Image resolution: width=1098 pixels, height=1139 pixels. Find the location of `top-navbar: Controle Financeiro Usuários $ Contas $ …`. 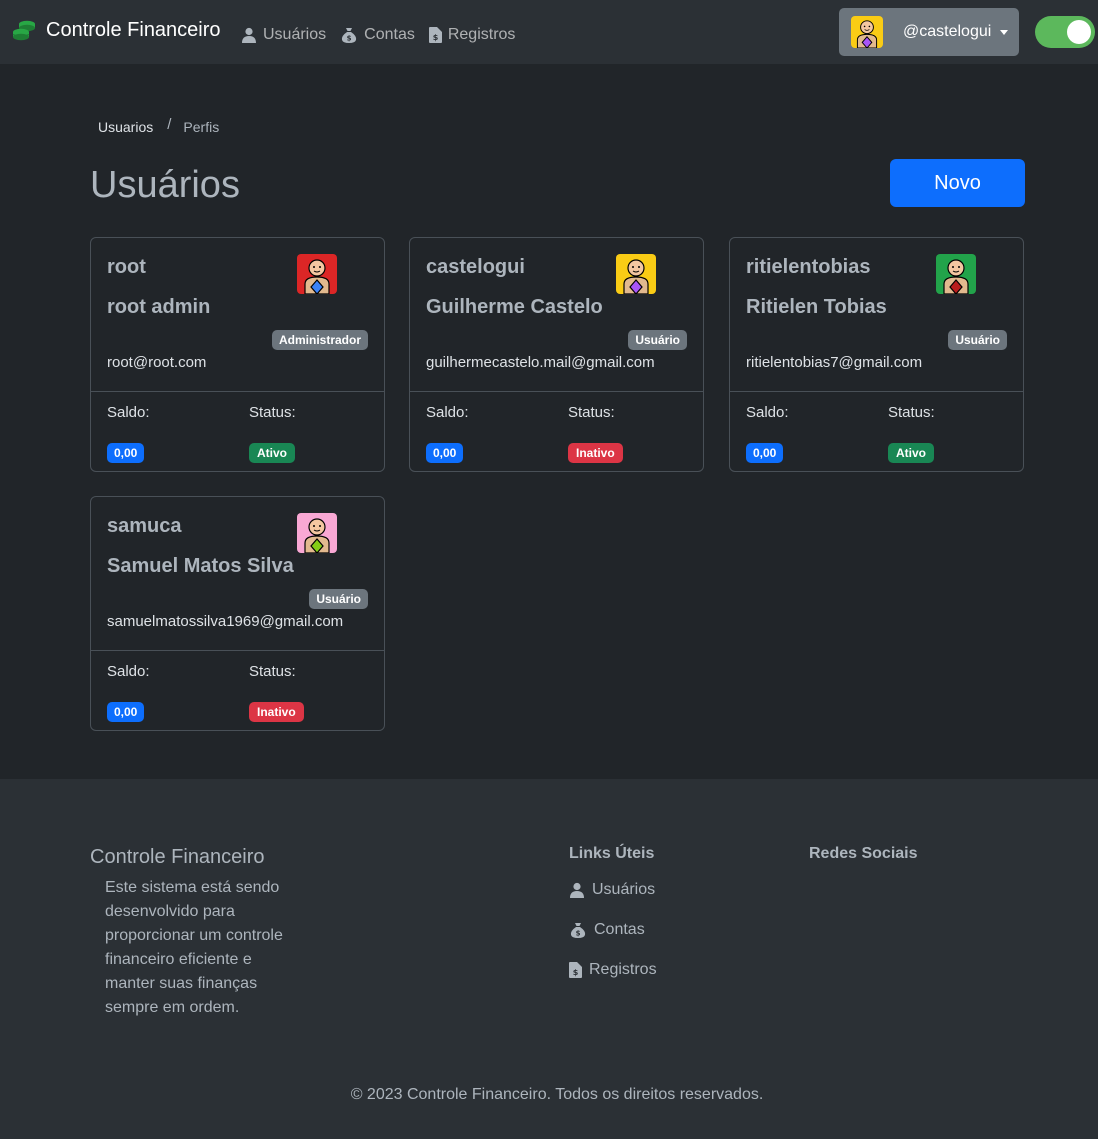

top-navbar: Controle Financeiro Usuários $ Contas $ … is located at coordinates (549, 32).